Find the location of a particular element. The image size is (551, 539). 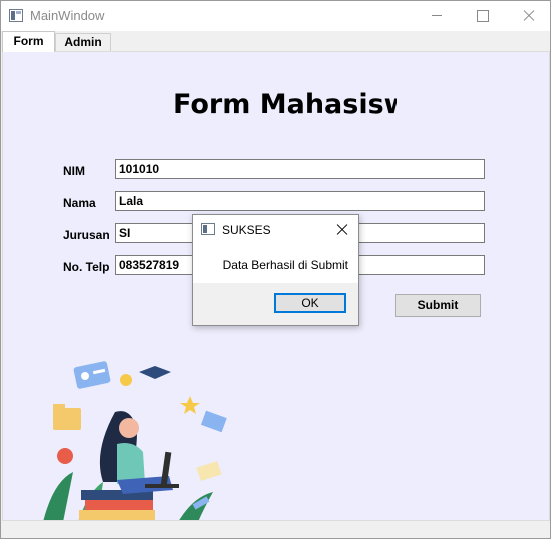

title-bar: MainWindow is located at coordinates (275, 16).